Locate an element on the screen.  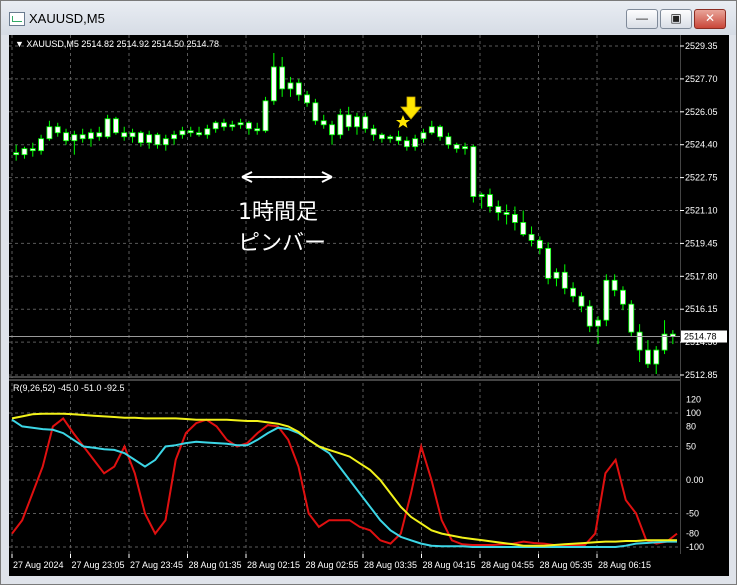
time-tick-label: 27 Aug 23:05 is located at coordinates (98, 565).